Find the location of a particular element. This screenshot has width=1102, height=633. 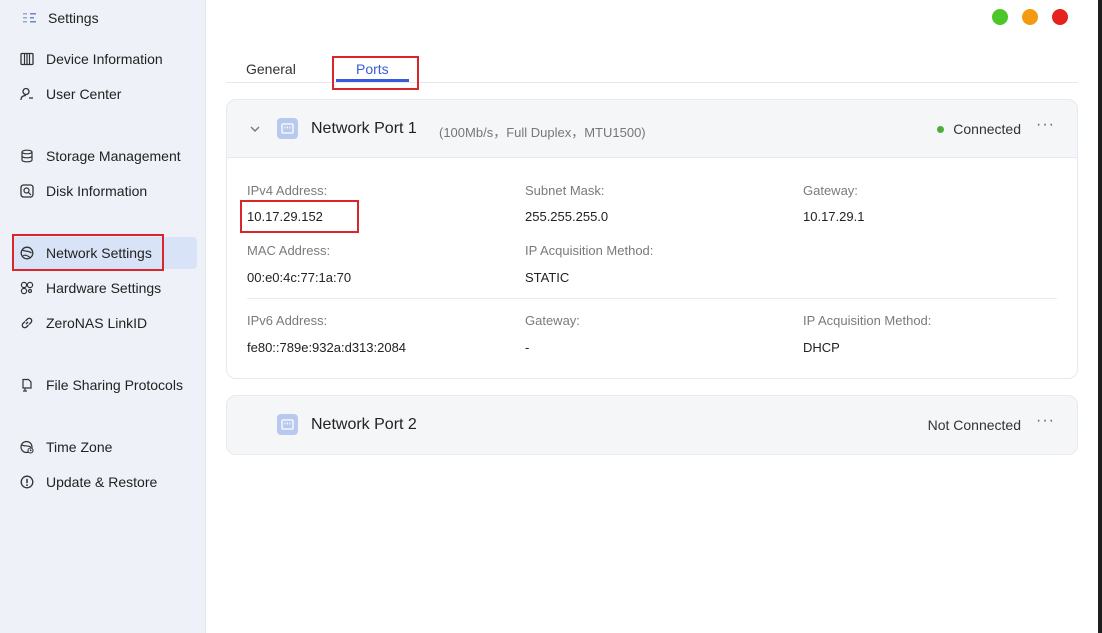

ipv6-gateway-label: Gateway: is located at coordinates (552, 320).